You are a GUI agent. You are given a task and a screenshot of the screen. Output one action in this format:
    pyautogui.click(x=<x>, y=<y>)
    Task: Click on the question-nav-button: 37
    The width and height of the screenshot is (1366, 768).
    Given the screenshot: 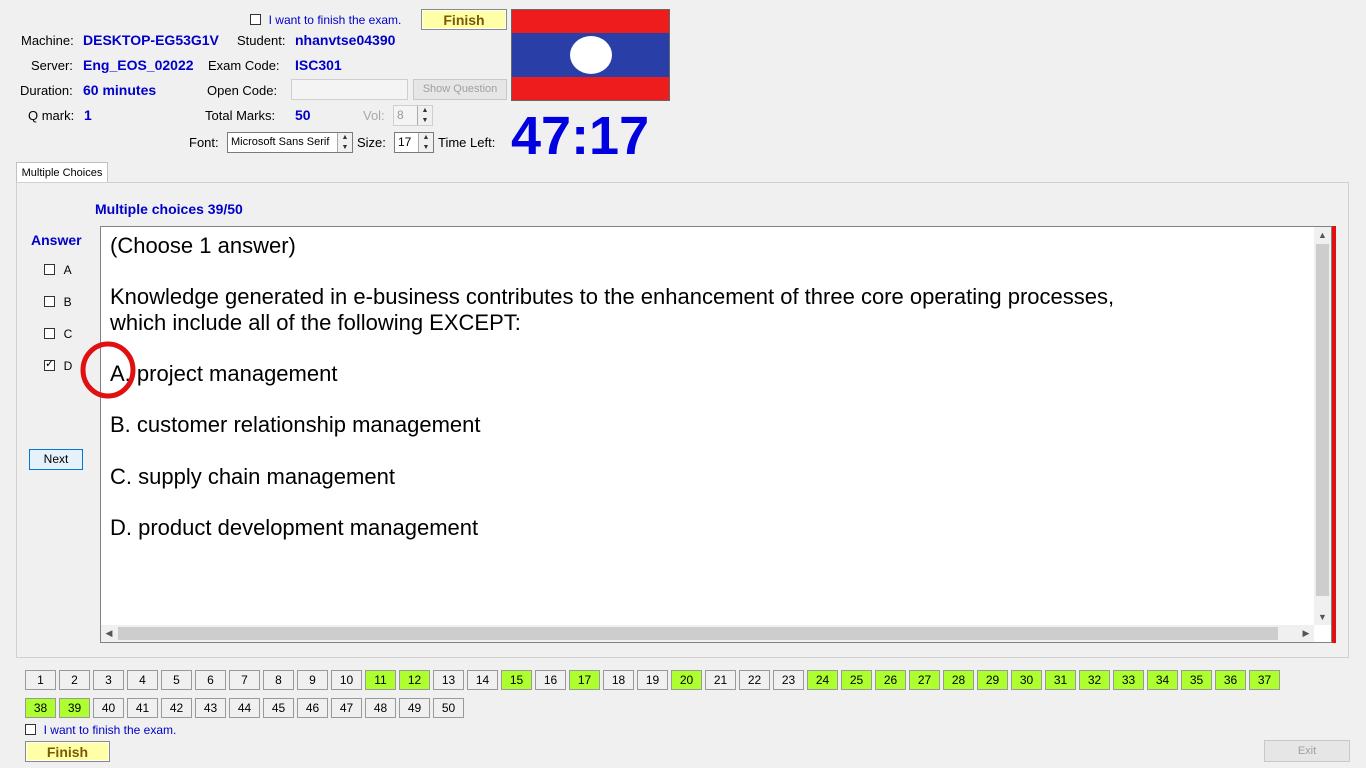 What is the action you would take?
    pyautogui.click(x=1264, y=680)
    